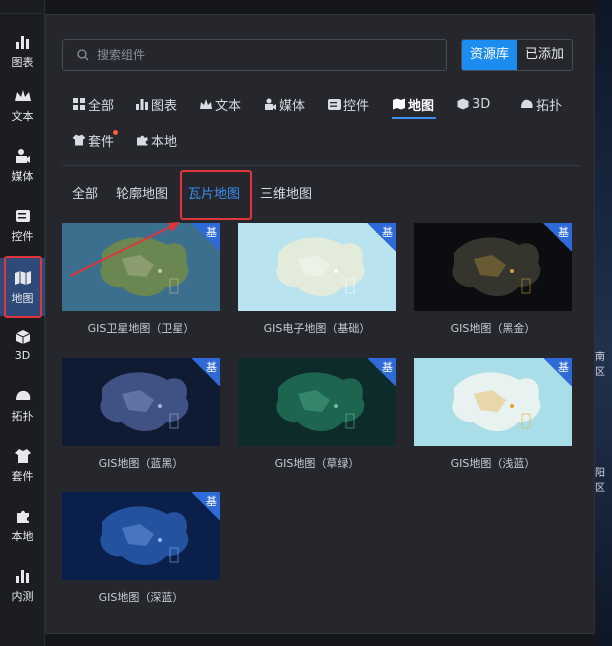 The image size is (612, 646). Describe the element at coordinates (164, 106) in the screenshot. I see `tab-label: 图表` at that location.